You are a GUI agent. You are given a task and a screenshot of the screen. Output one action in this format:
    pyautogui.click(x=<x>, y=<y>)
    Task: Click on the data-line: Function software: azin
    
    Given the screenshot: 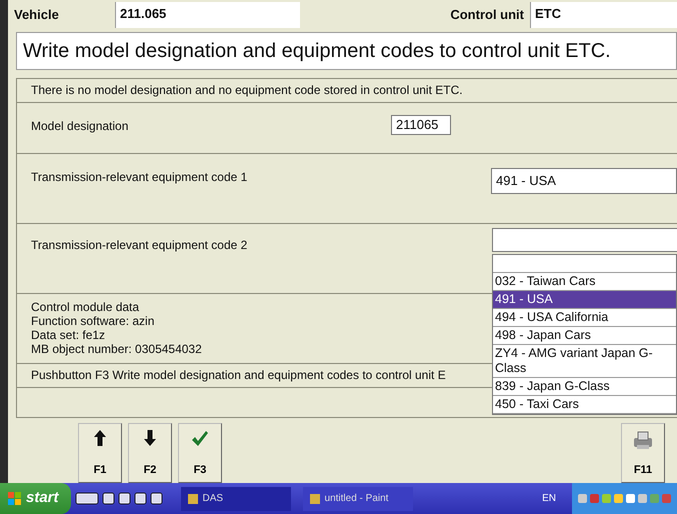 What is the action you would take?
    pyautogui.click(x=92, y=321)
    